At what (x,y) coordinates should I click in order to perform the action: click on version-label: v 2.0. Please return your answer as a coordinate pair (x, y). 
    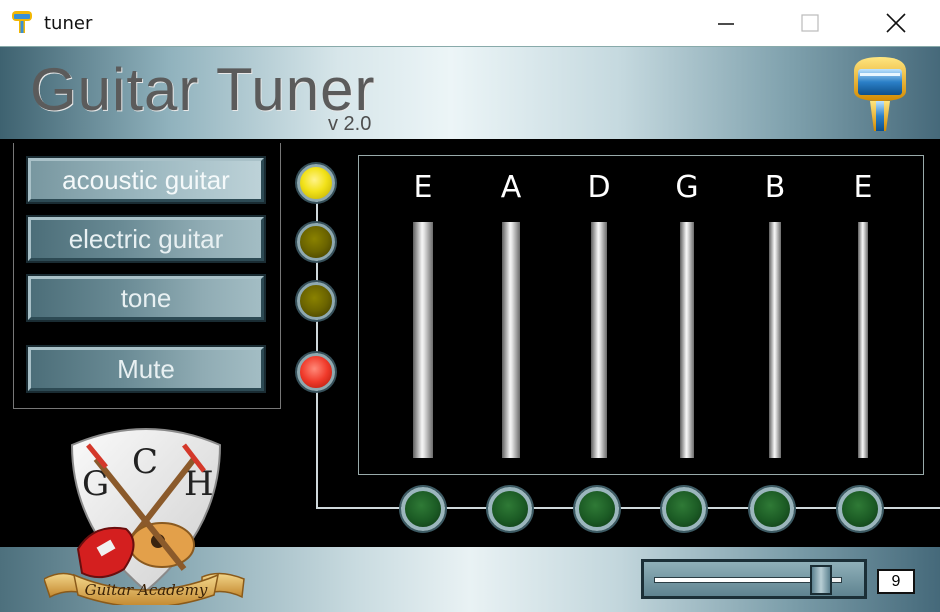
    Looking at the image, I should click on (350, 124).